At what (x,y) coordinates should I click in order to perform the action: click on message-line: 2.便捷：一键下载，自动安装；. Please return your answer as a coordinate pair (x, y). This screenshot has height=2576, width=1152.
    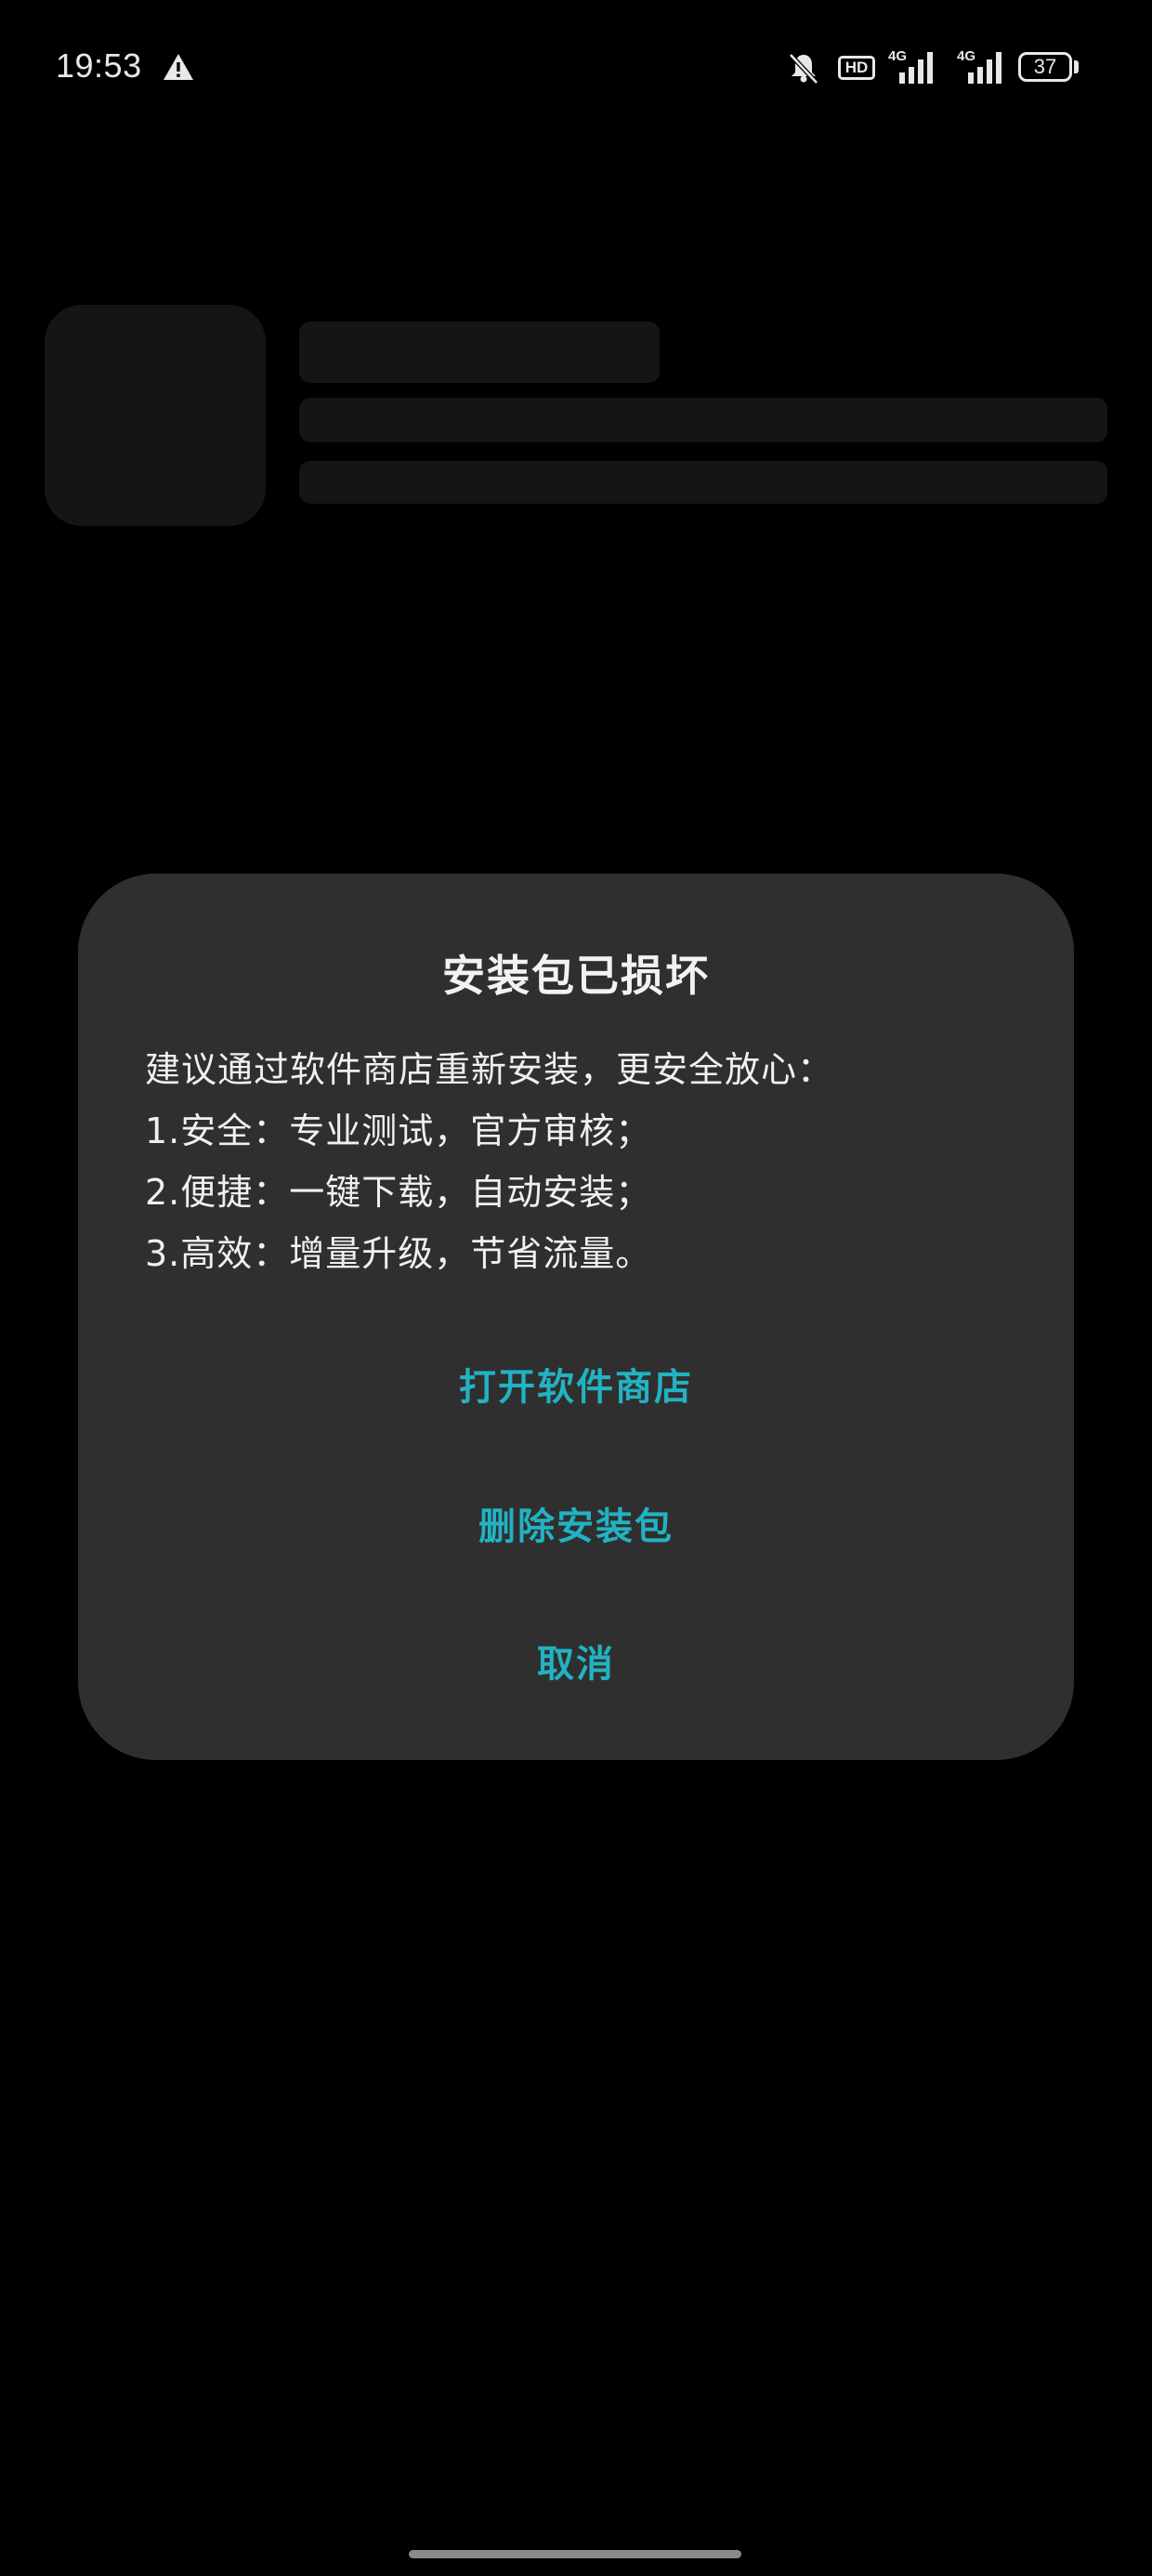
    Looking at the image, I should click on (398, 1192).